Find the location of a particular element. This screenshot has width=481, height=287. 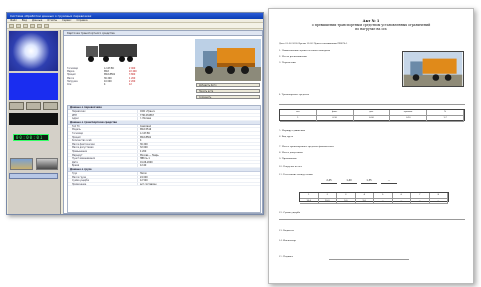

table-cell: 1,7 is located at coordinates (445, 119).